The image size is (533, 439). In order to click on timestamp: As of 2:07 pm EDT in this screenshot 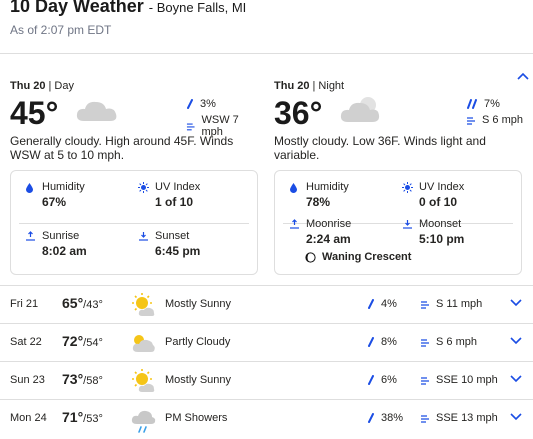, I will do `click(61, 30)`.